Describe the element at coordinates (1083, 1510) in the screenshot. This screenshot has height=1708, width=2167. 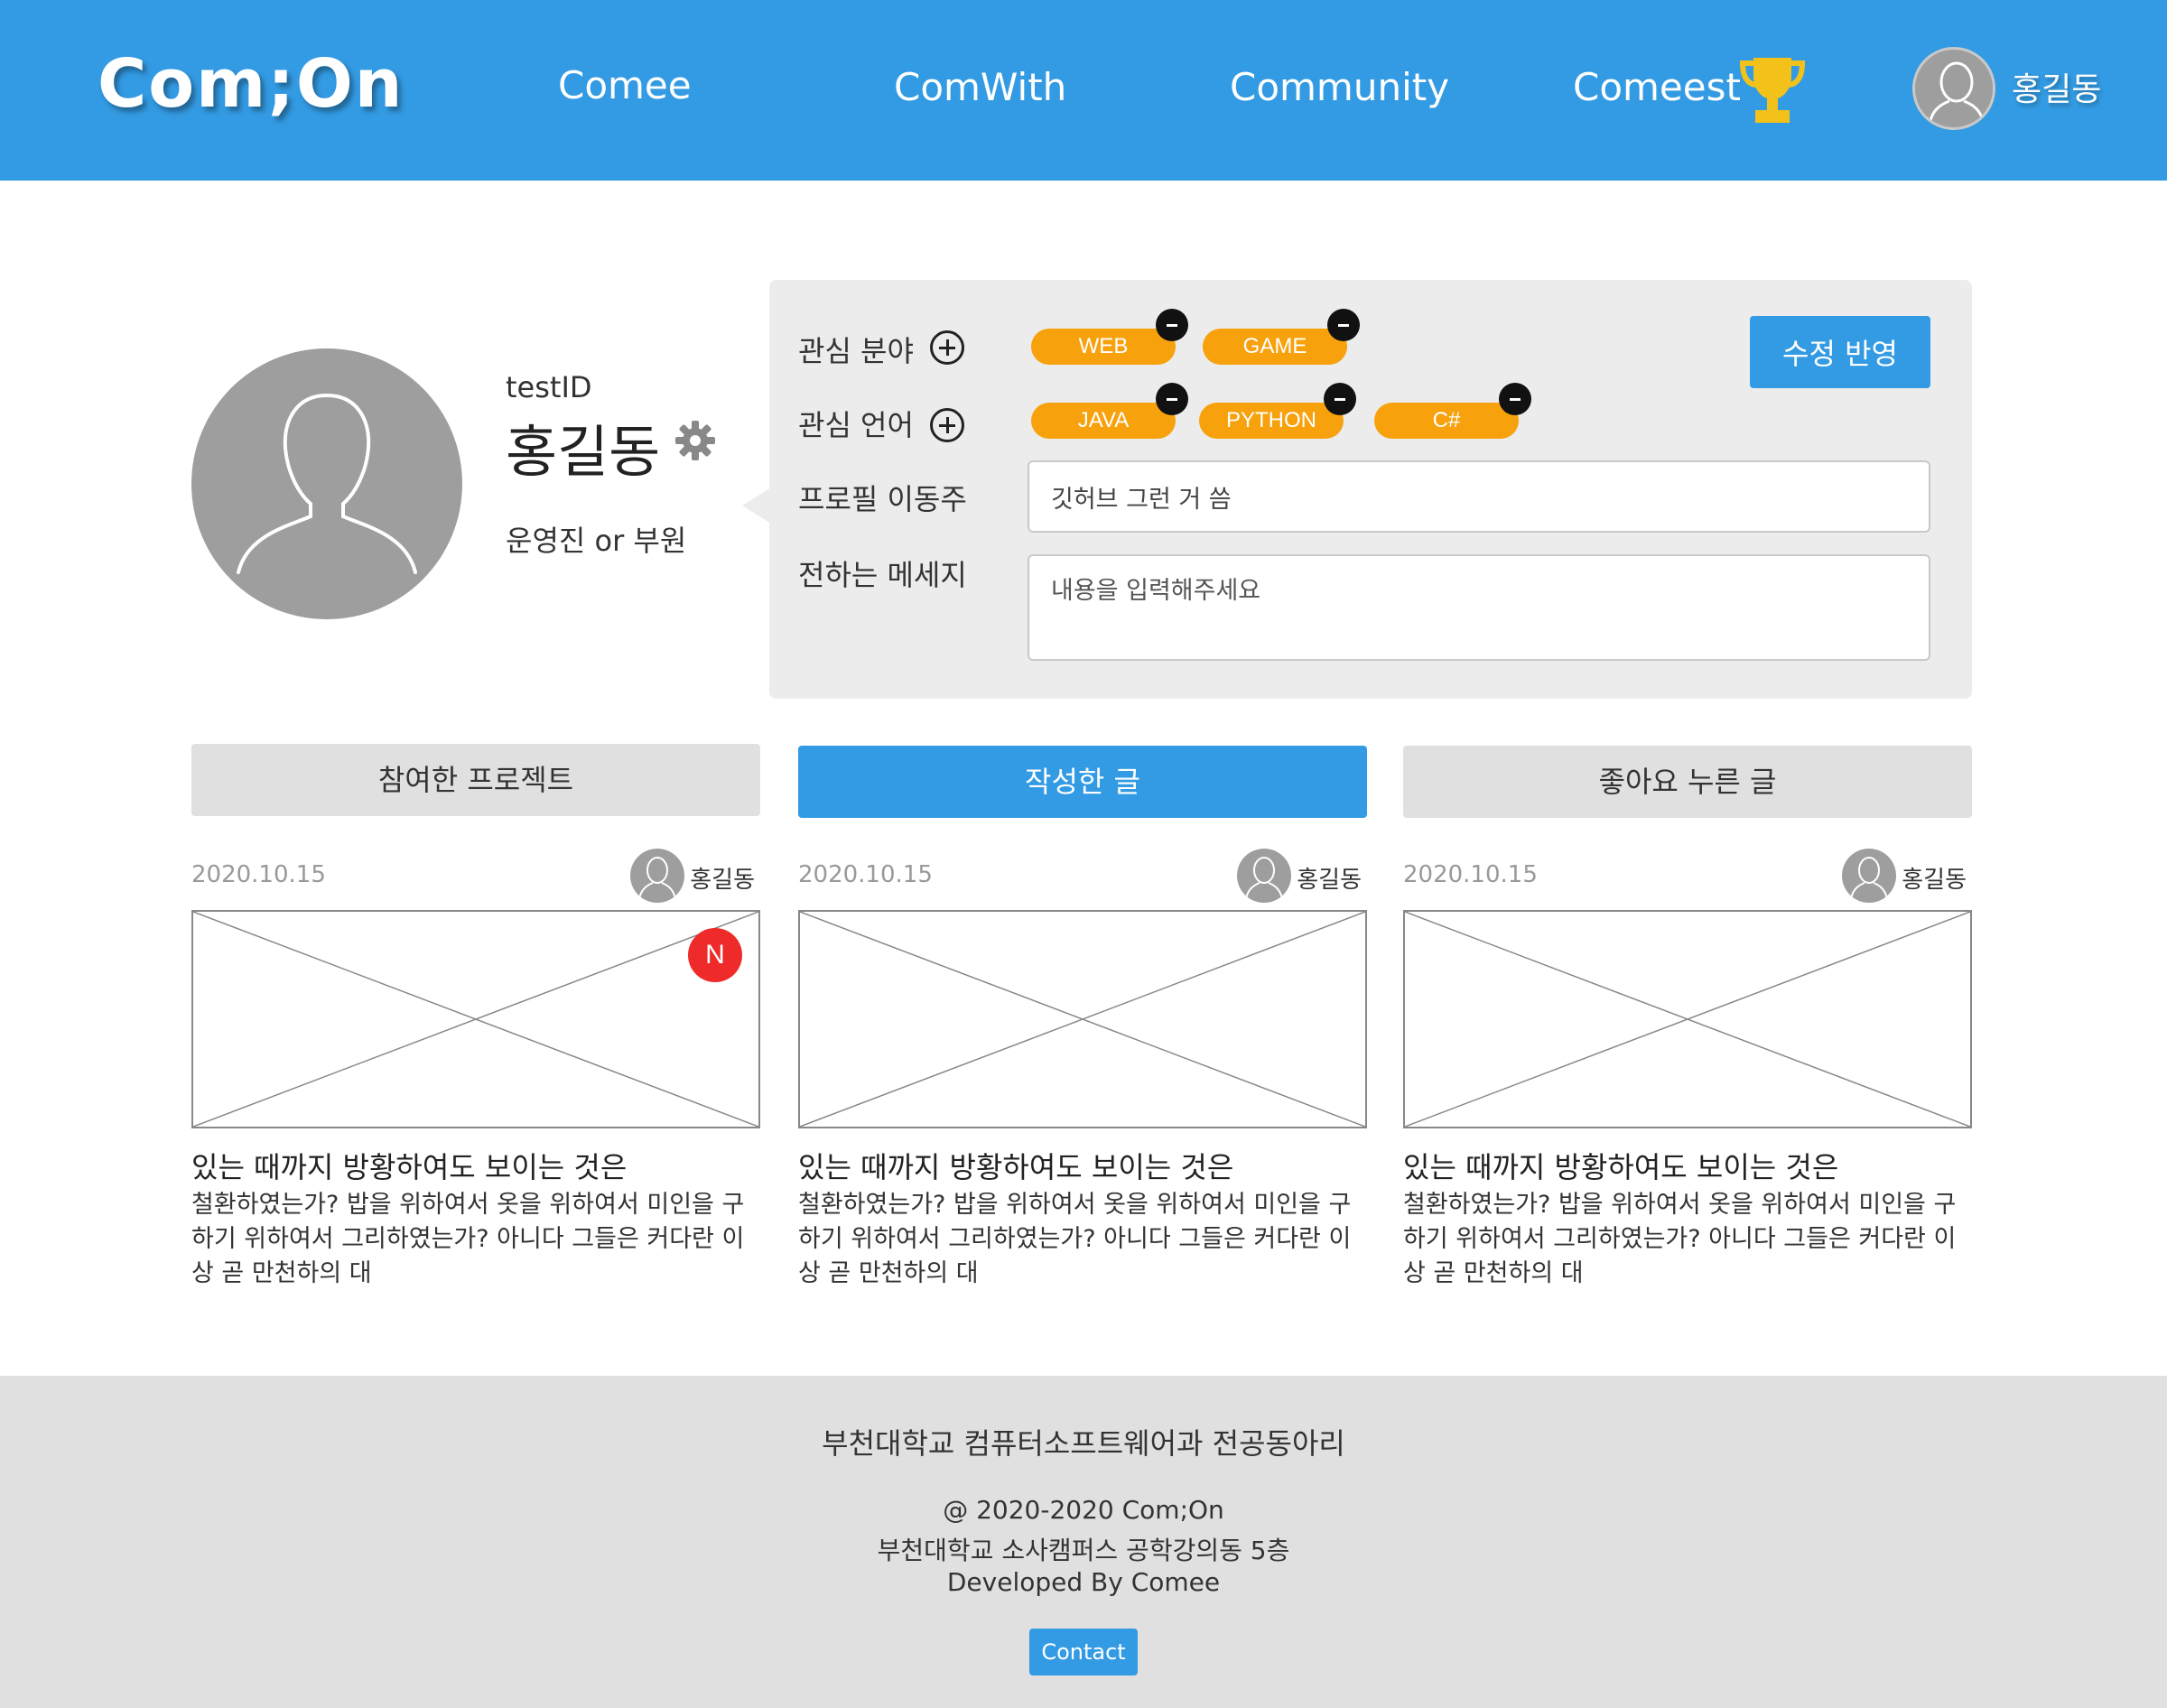
I see `footer-copyright: @ 2020-2020 Com;On` at that location.